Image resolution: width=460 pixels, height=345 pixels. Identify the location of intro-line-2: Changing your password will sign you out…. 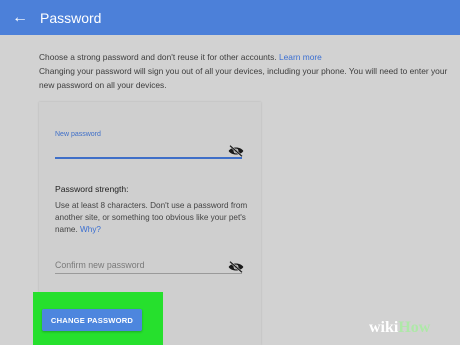
(243, 78).